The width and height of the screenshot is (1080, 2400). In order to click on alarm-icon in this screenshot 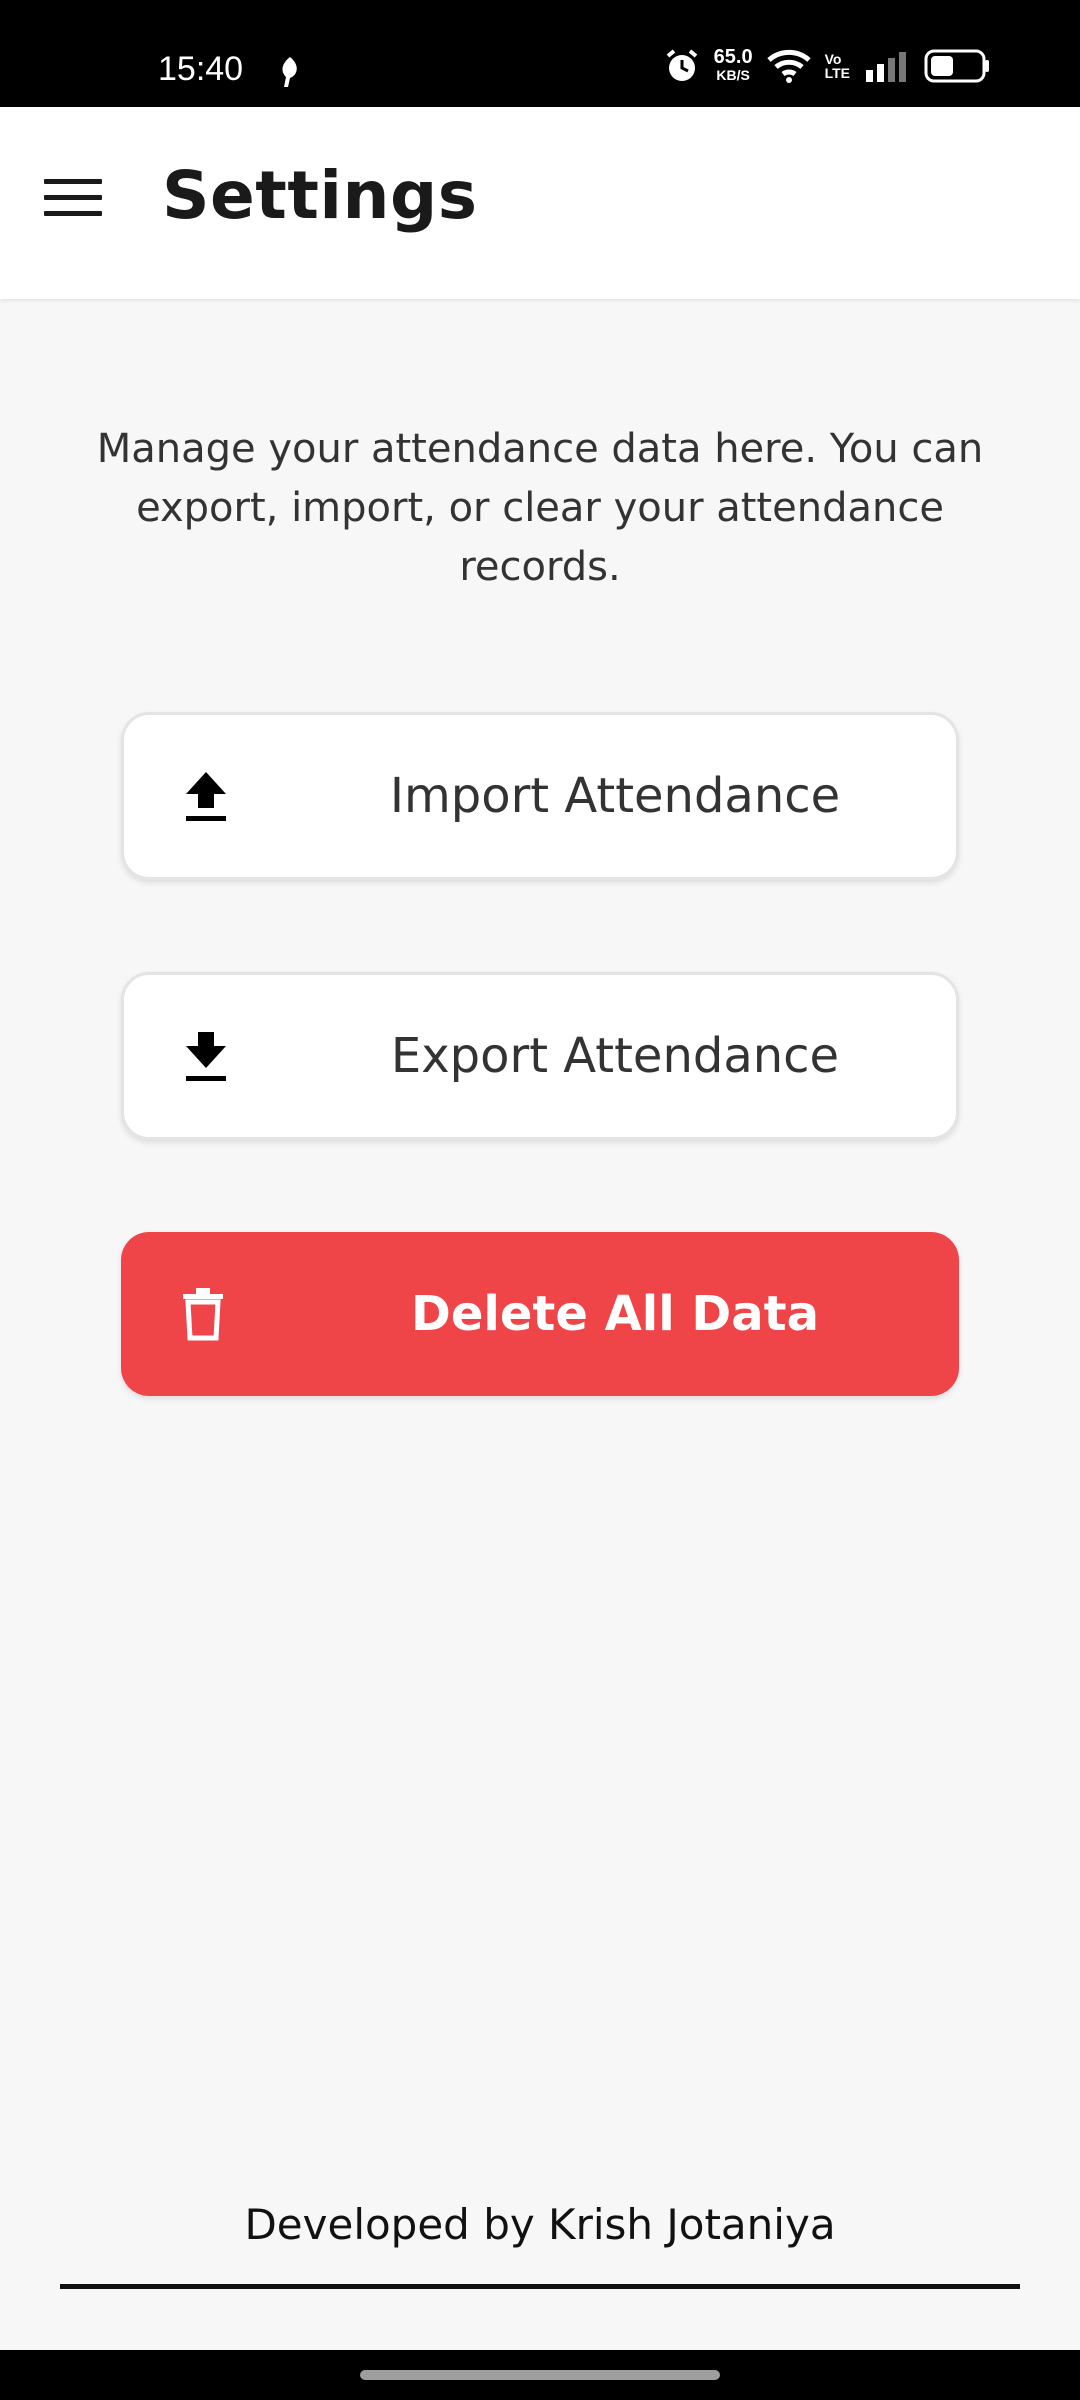, I will do `click(681, 65)`.